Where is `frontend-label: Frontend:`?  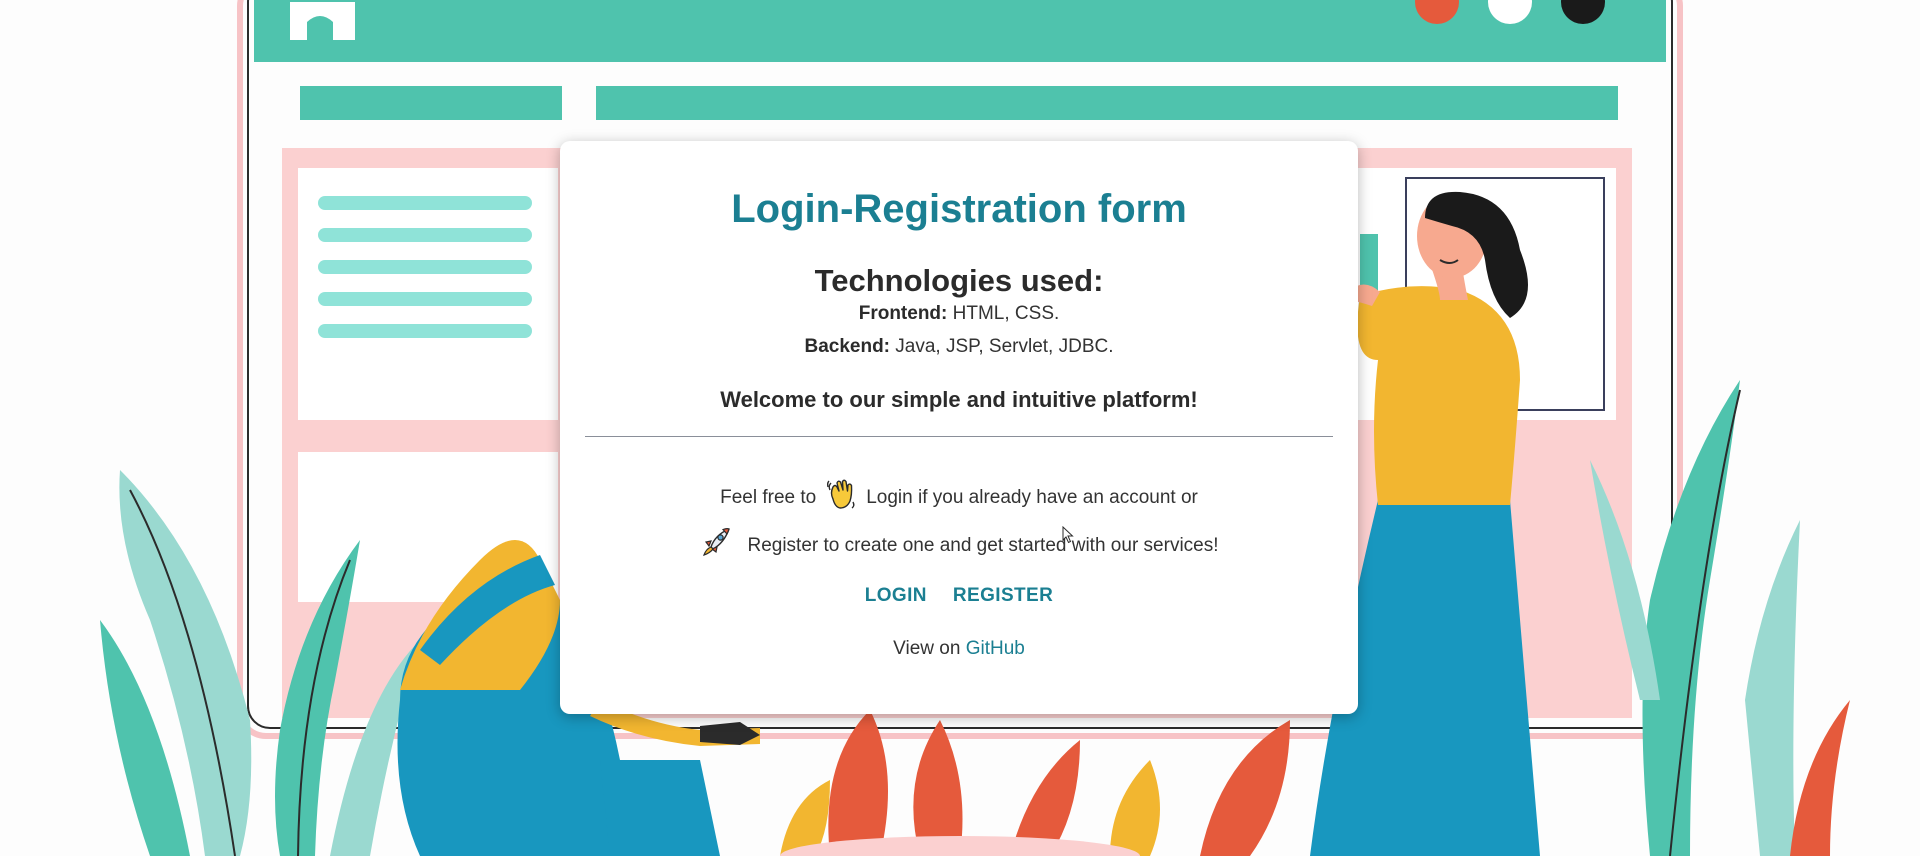
frontend-label: Frontend: is located at coordinates (903, 313).